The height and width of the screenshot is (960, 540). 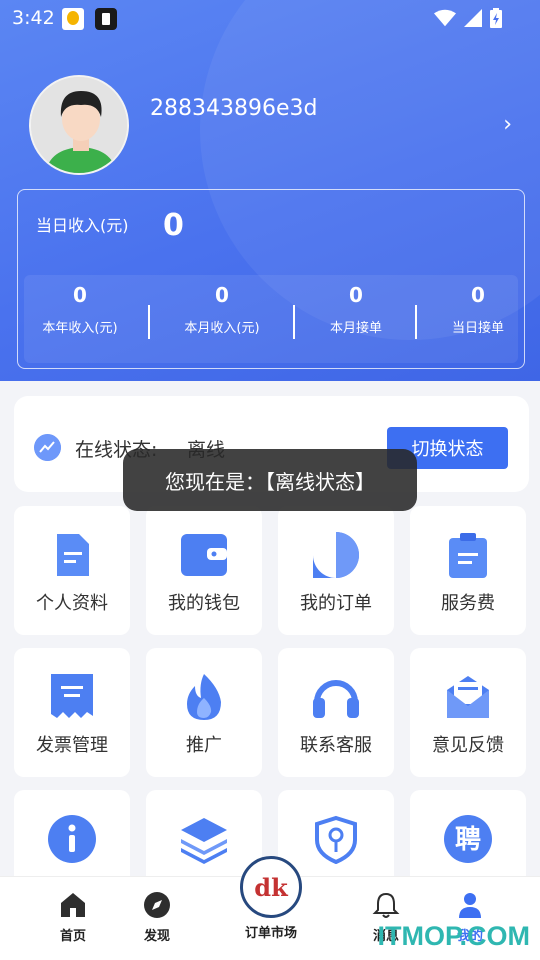 What do you see at coordinates (204, 841) in the screenshot?
I see `layers-icon` at bounding box center [204, 841].